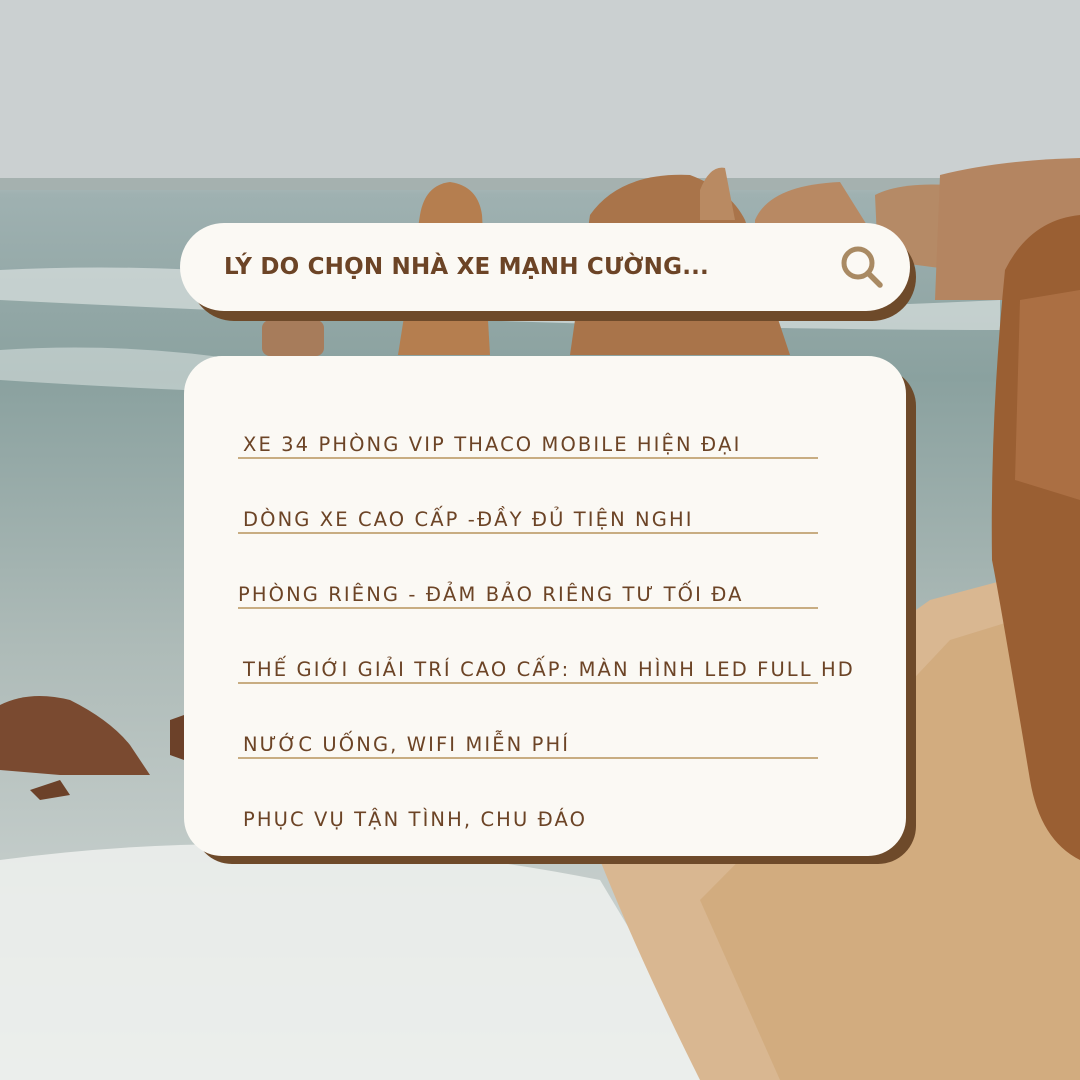 The image size is (1080, 1080). Describe the element at coordinates (468, 519) in the screenshot. I see `result-item-label: DÒNG XE CAO CẤP -ĐẦY ĐỦ TIỆN NGHI` at that location.